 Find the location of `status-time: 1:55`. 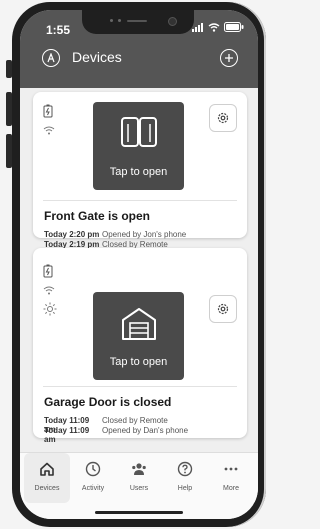

status-time: 1:55 is located at coordinates (58, 30).